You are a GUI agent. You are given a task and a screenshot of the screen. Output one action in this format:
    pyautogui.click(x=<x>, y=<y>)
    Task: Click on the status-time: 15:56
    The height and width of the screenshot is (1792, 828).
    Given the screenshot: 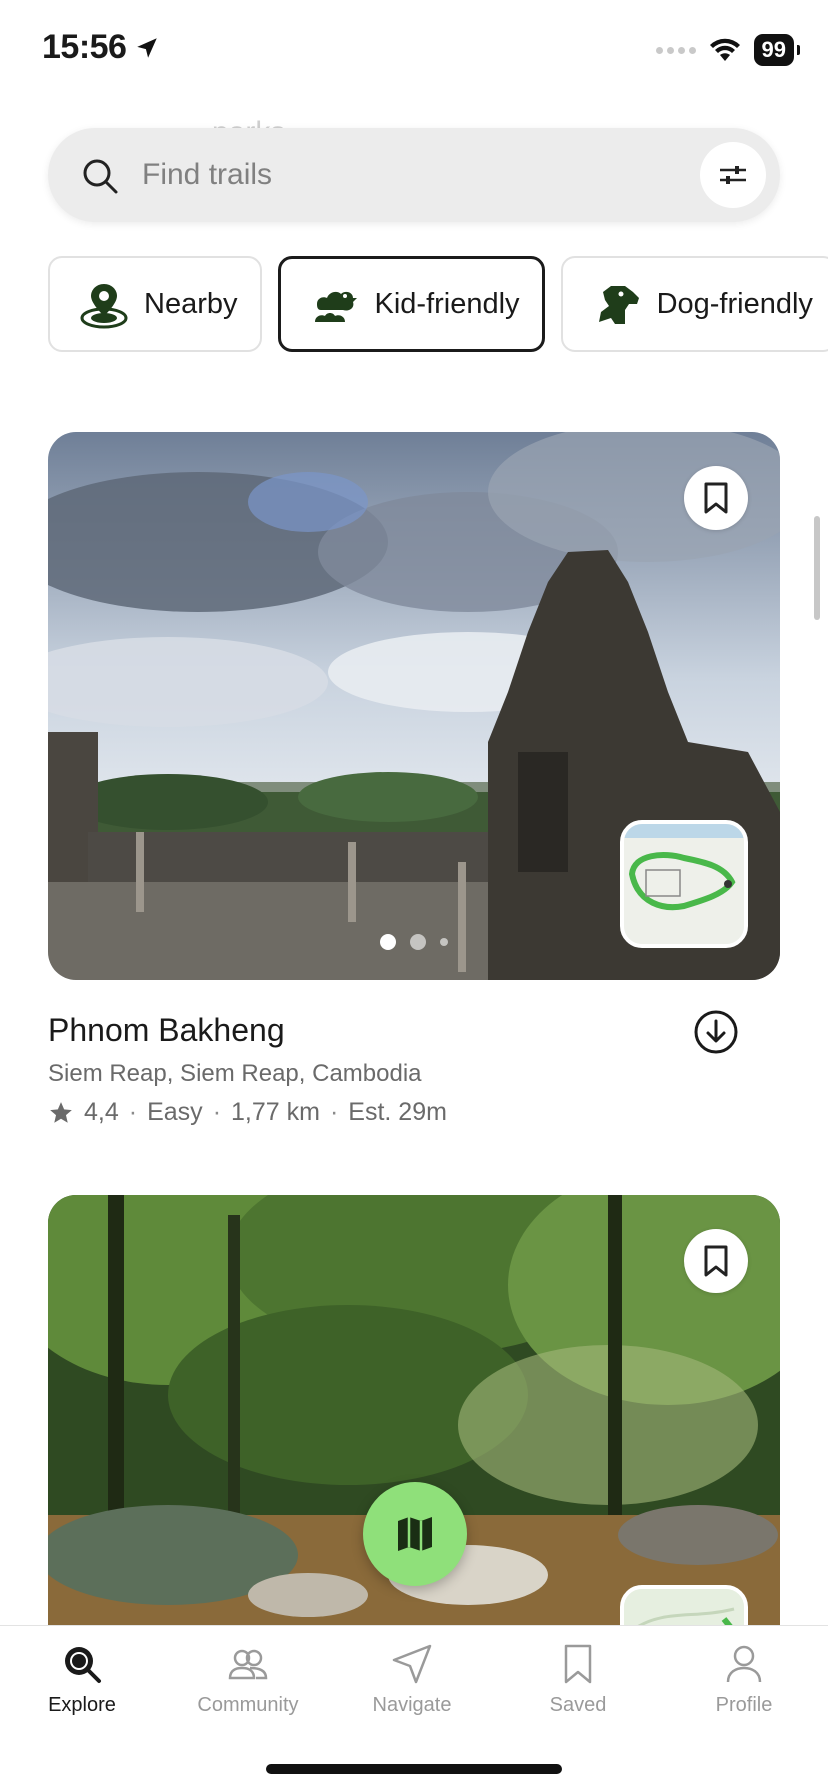 What is the action you would take?
    pyautogui.click(x=101, y=47)
    